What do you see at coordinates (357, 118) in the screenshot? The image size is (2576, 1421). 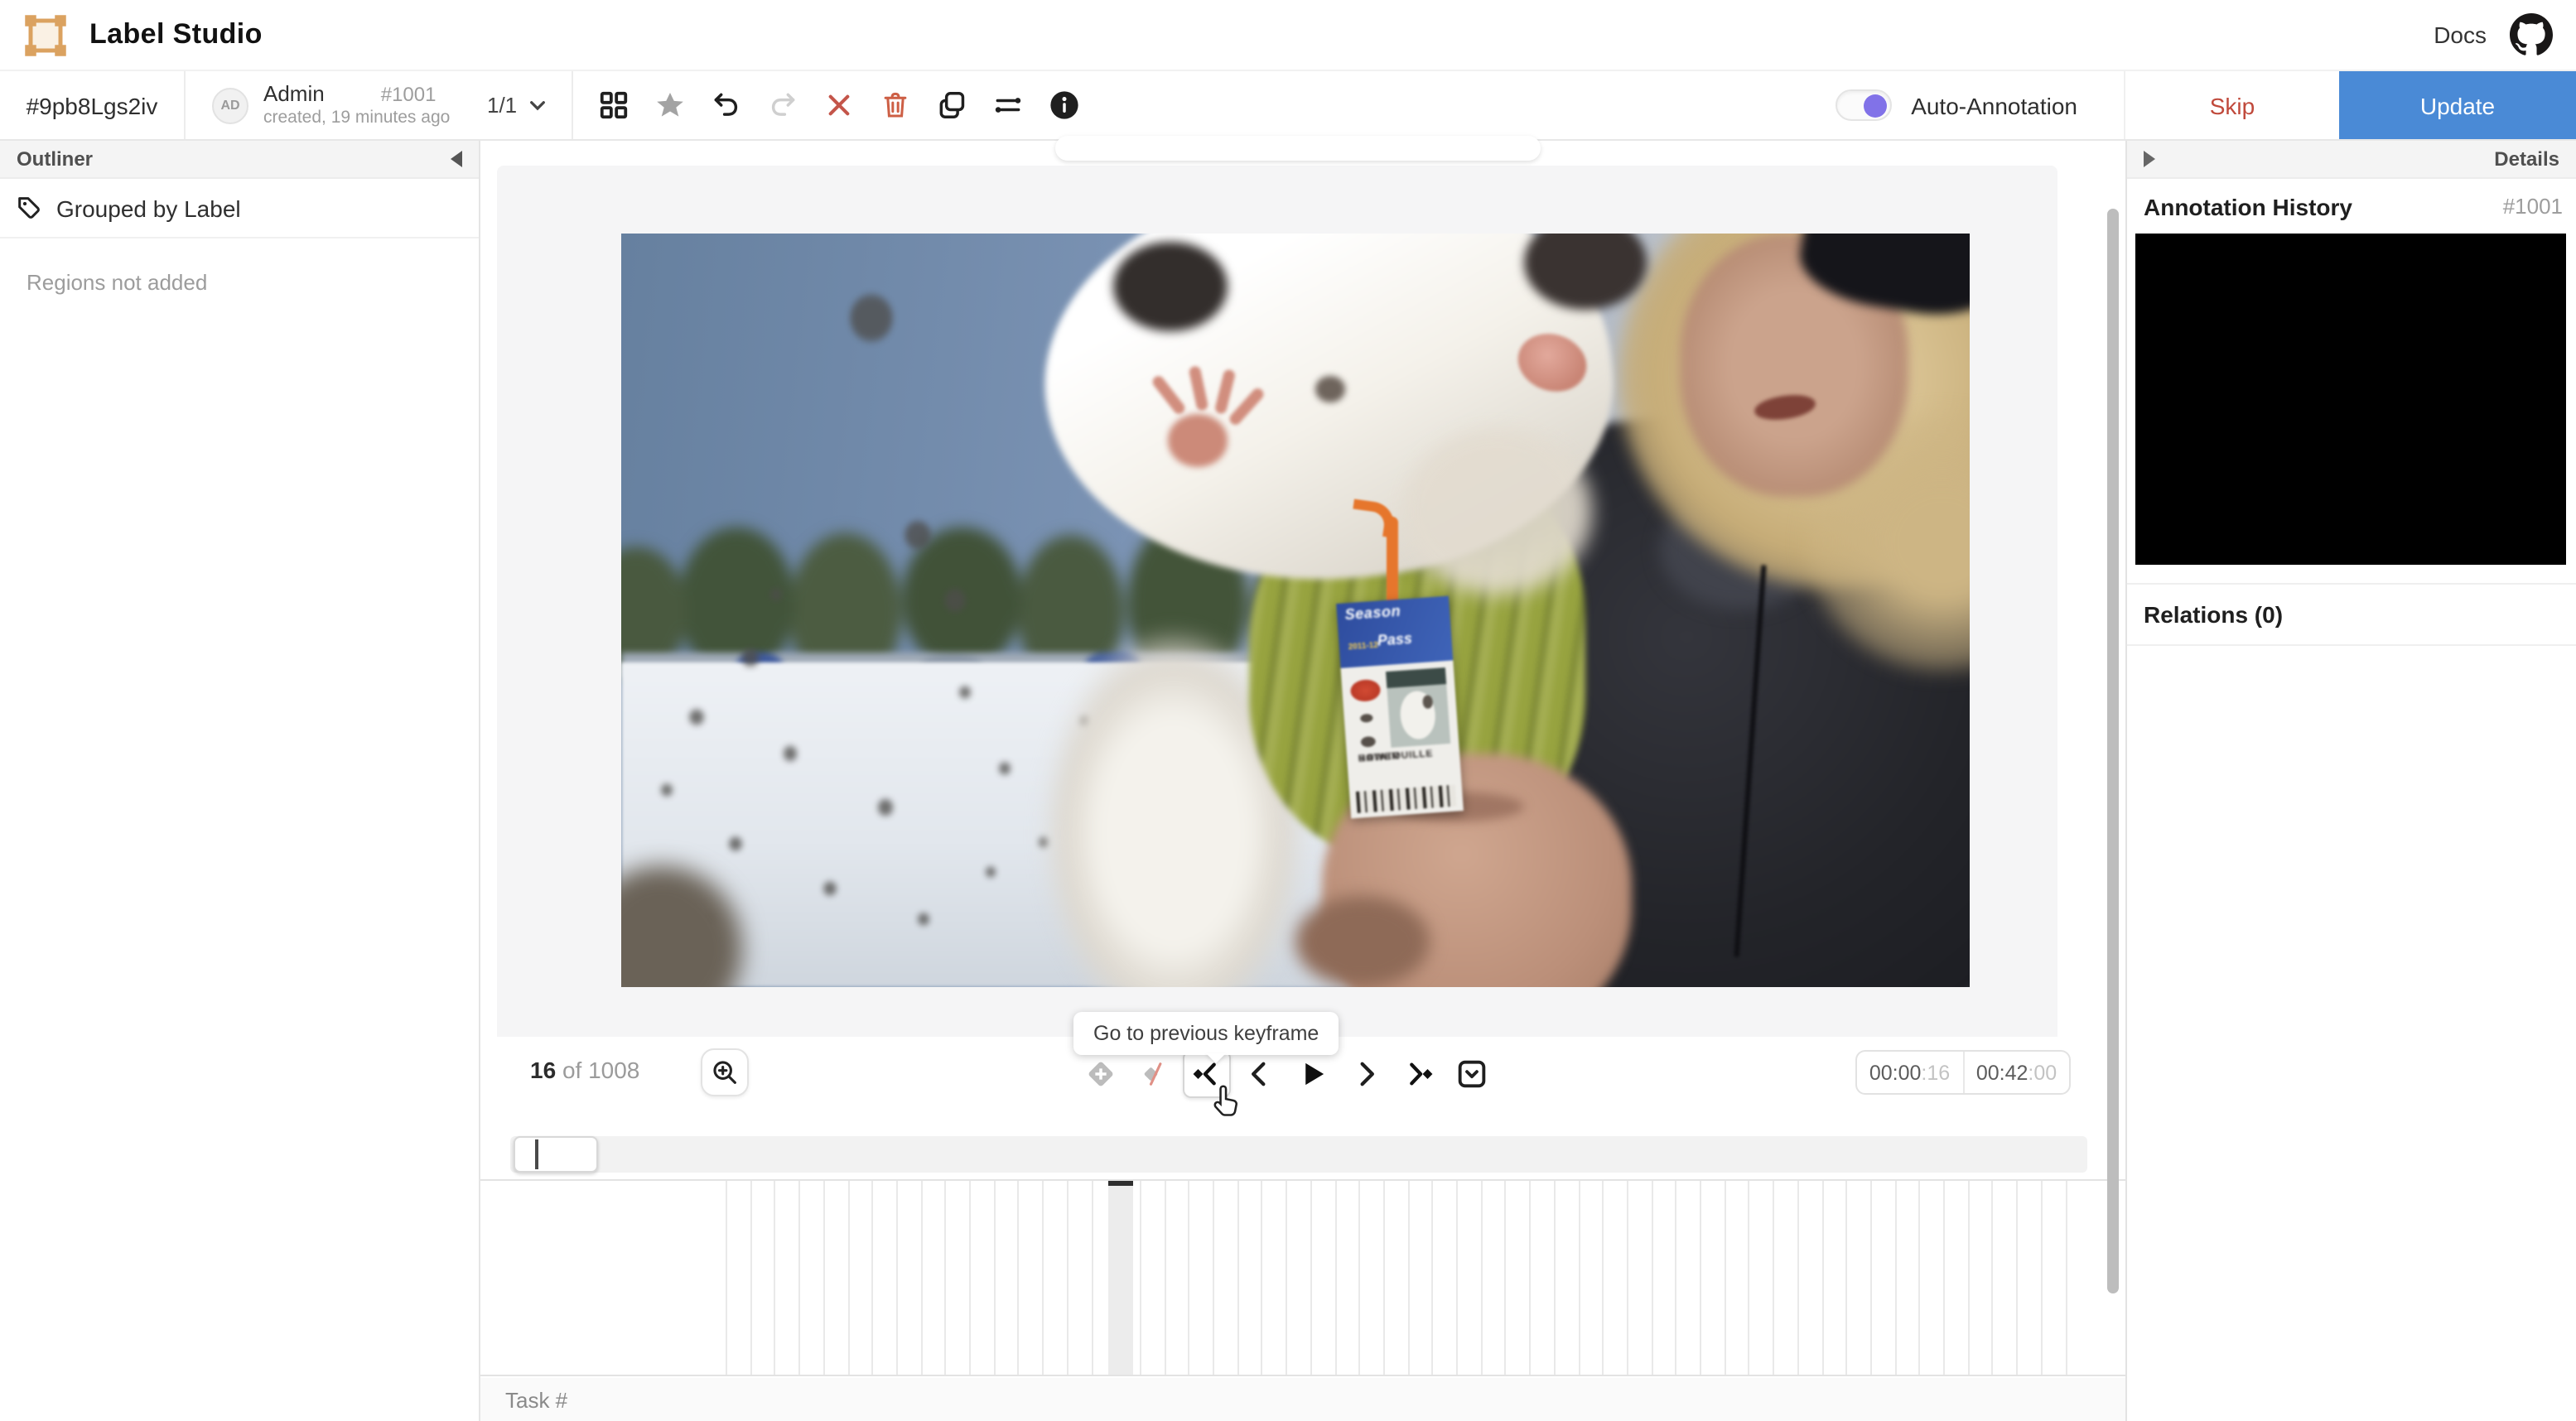 I see `annotation-created: created, 19 minutes ago` at bounding box center [357, 118].